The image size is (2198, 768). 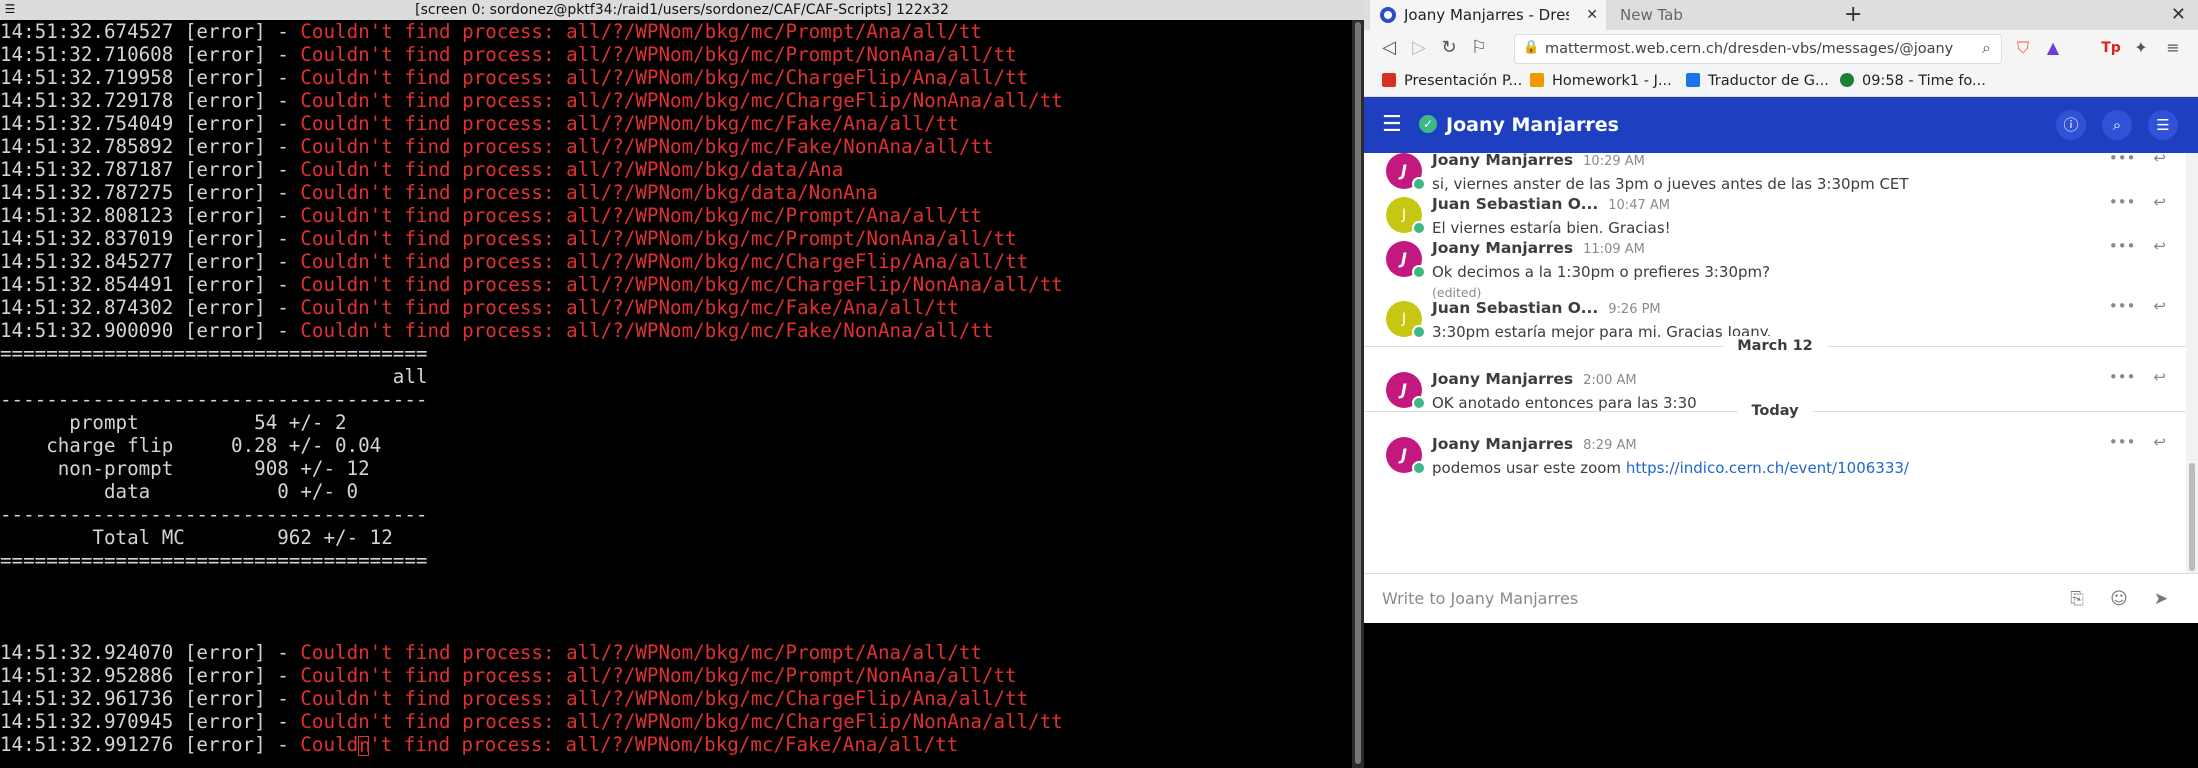 What do you see at coordinates (2173, 48) in the screenshot?
I see `browser-menu-icon: ≡` at bounding box center [2173, 48].